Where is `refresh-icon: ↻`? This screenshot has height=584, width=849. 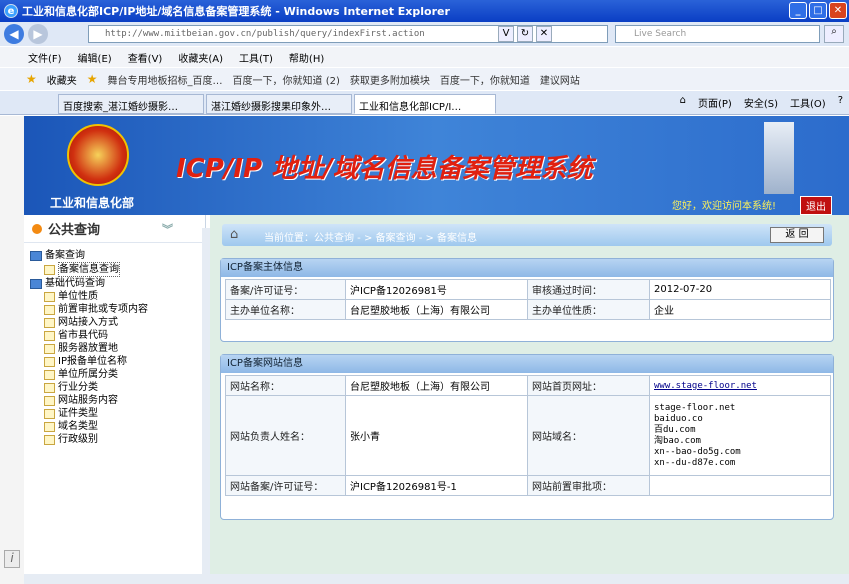 refresh-icon: ↻ is located at coordinates (525, 34).